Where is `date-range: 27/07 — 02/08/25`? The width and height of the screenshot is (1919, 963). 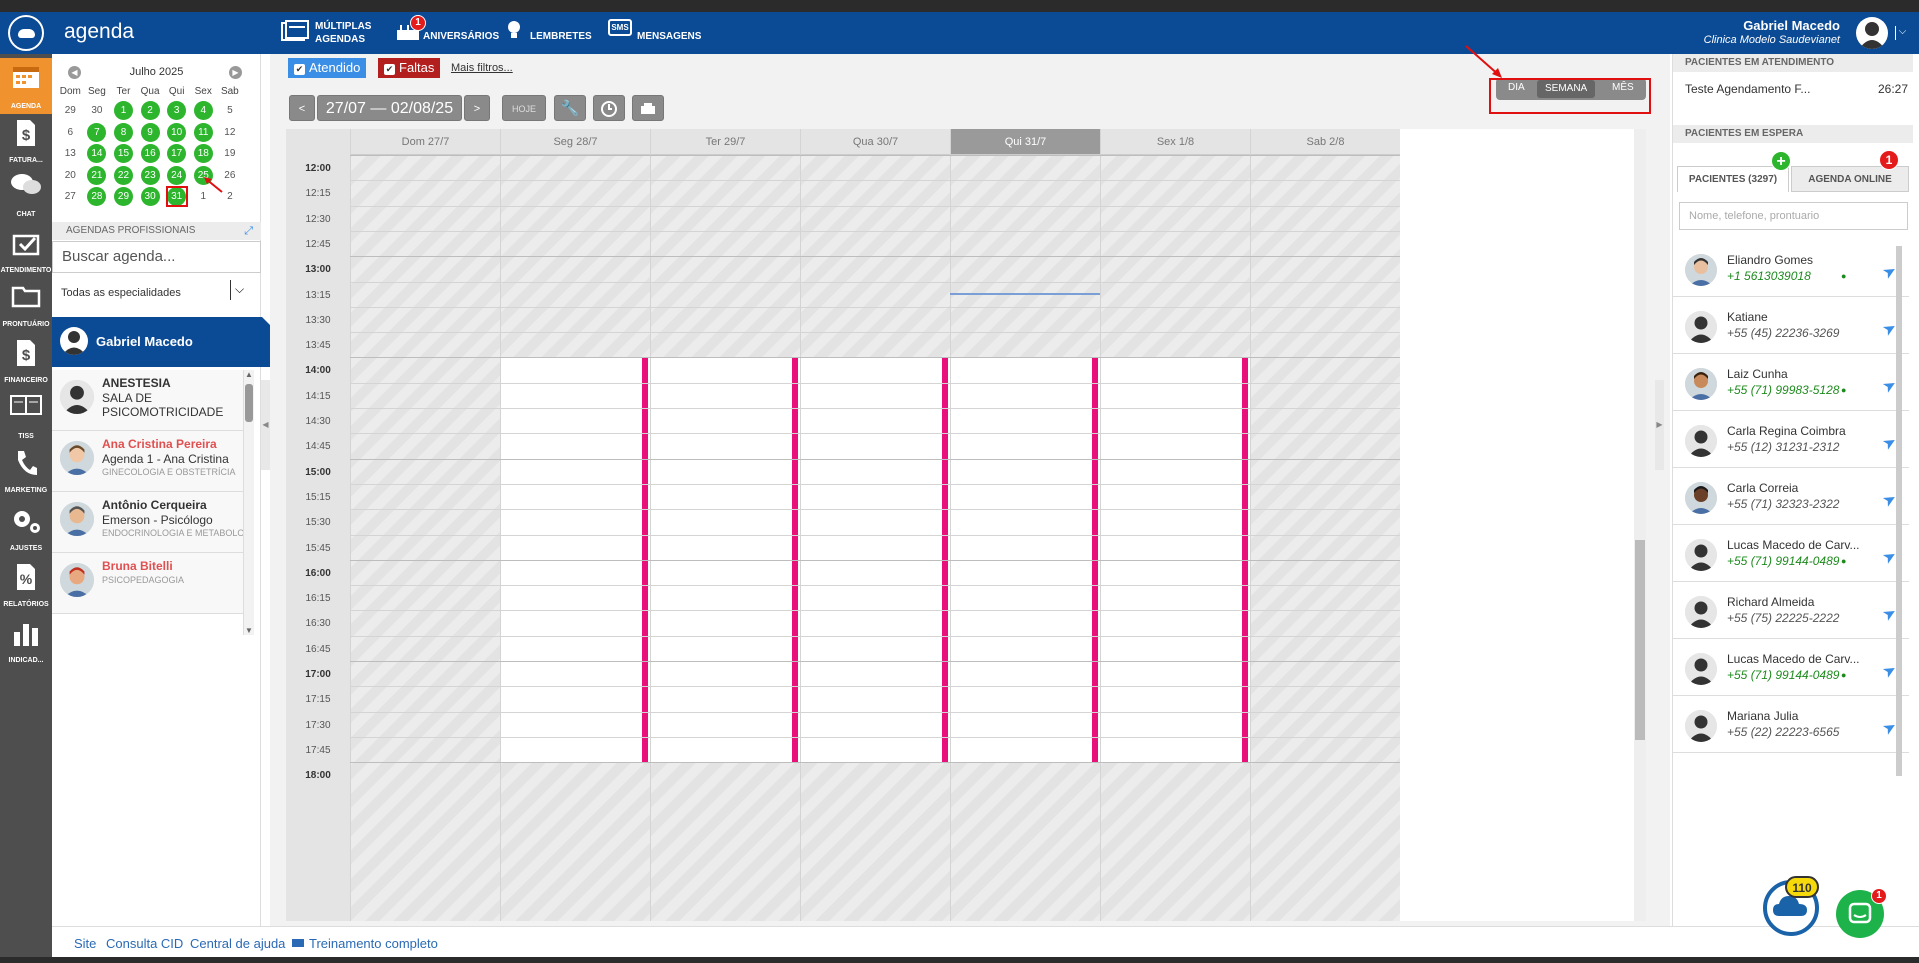
date-range: 27/07 — 02/08/25 is located at coordinates (389, 108).